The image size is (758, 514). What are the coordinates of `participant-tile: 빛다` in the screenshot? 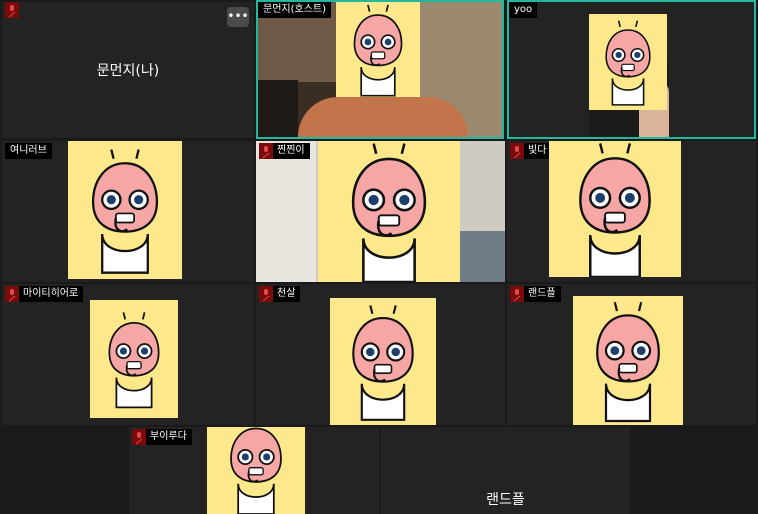 It's located at (631, 211).